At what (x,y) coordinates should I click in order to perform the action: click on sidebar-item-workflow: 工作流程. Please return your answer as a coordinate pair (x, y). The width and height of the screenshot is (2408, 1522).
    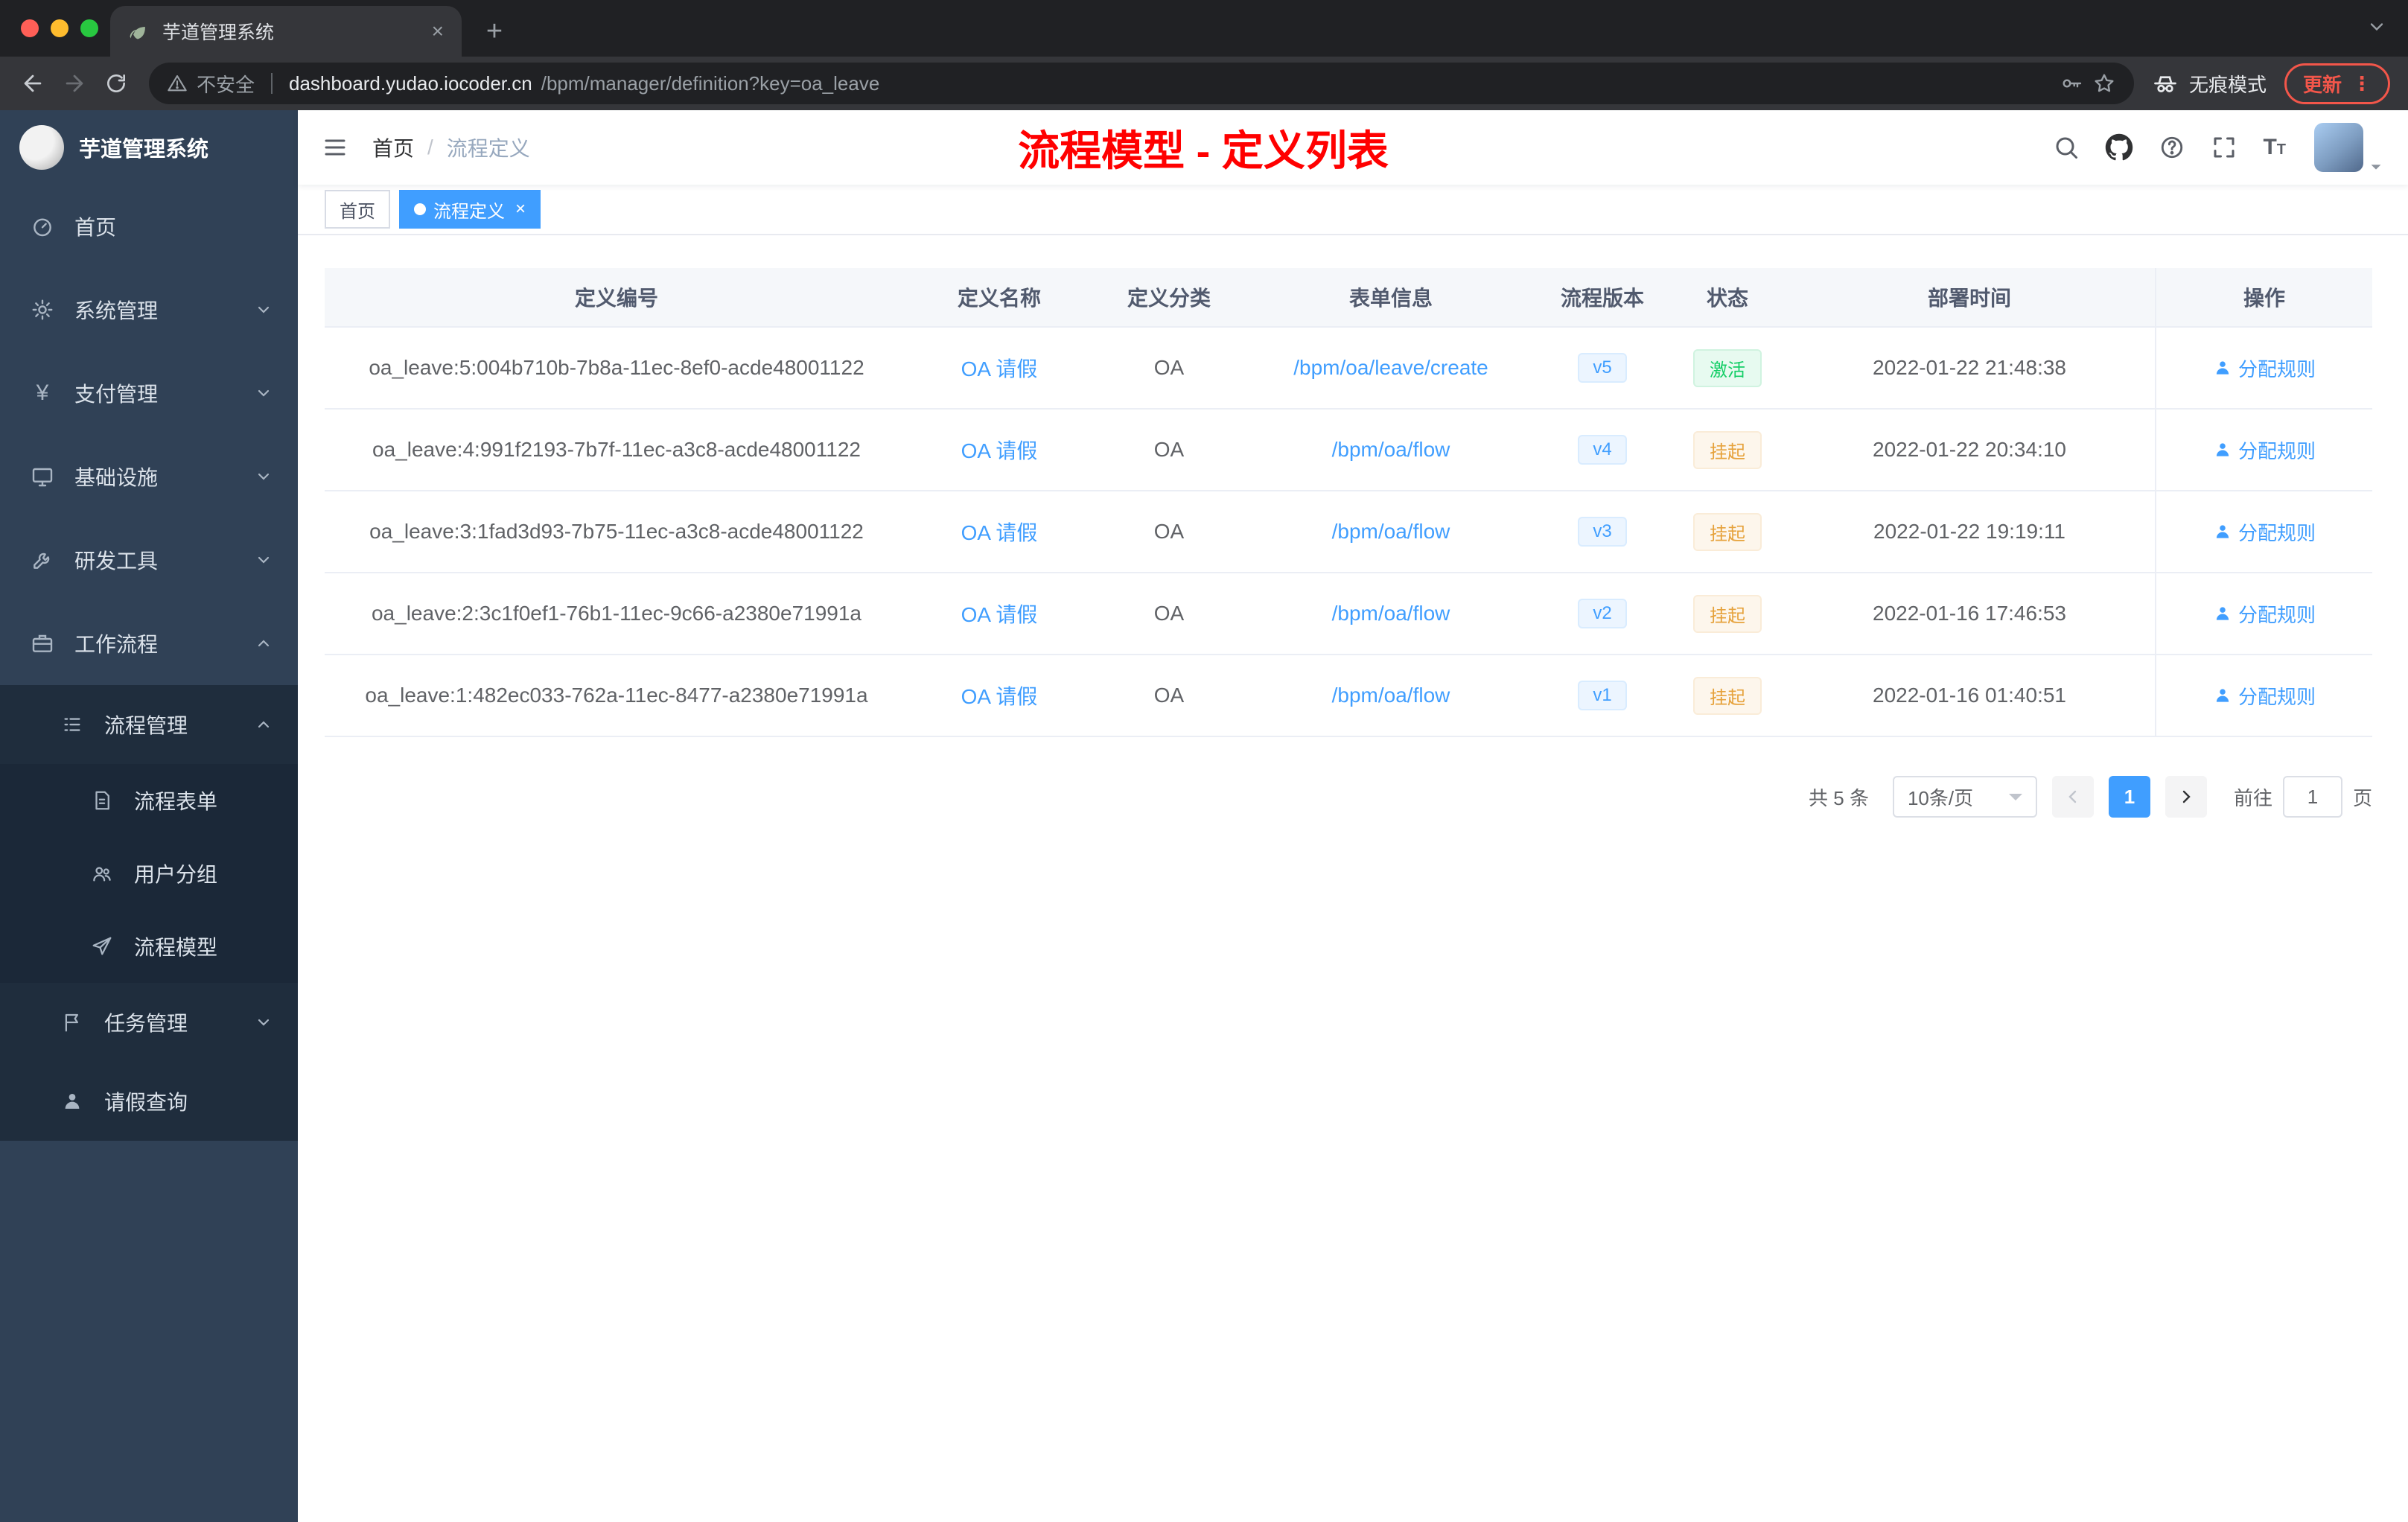
    Looking at the image, I should click on (149, 643).